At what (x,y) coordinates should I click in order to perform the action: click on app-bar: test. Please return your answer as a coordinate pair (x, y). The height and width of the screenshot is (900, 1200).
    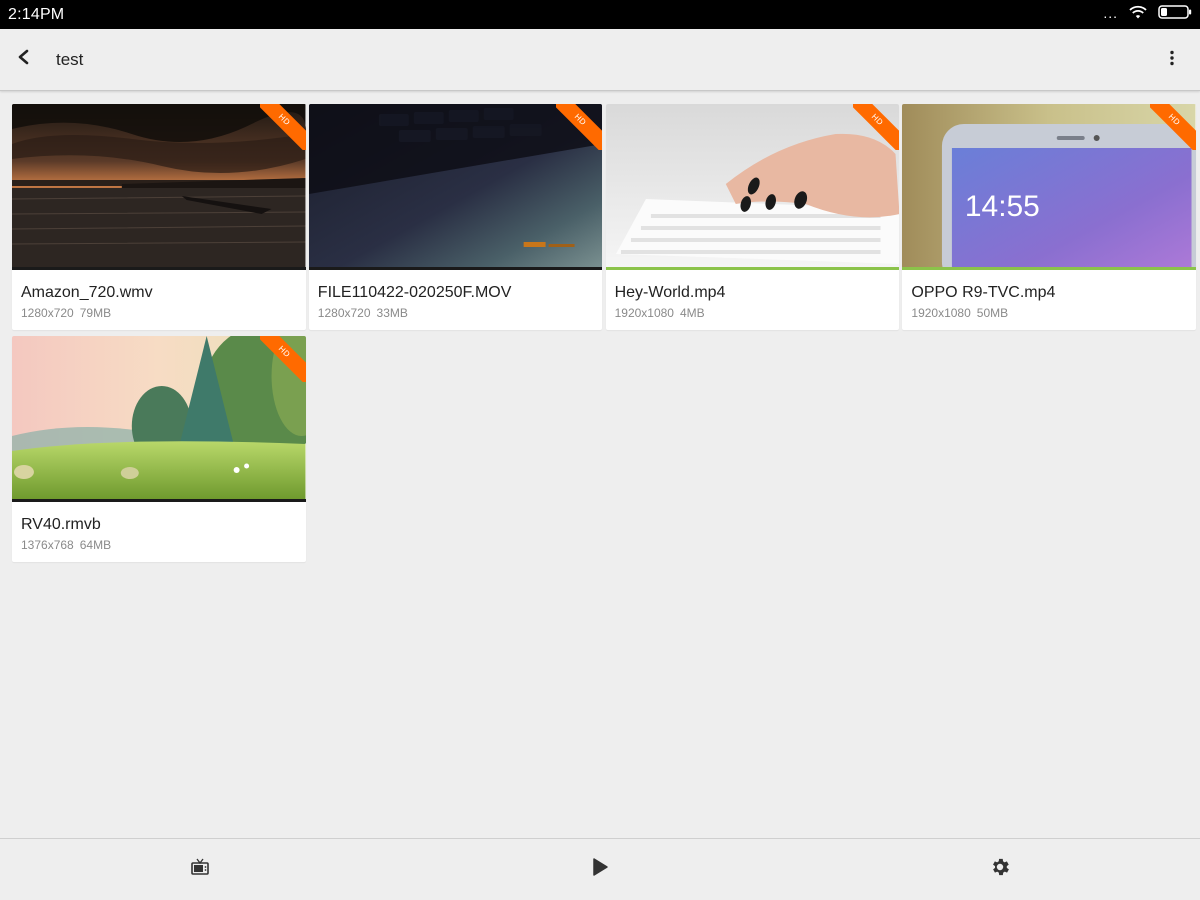
    Looking at the image, I should click on (600, 60).